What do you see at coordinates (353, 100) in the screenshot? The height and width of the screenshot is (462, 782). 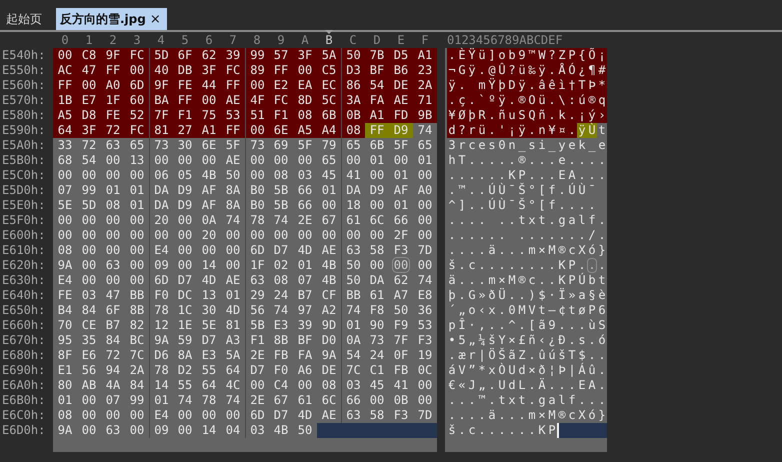 I see `hex-byte: 3A` at bounding box center [353, 100].